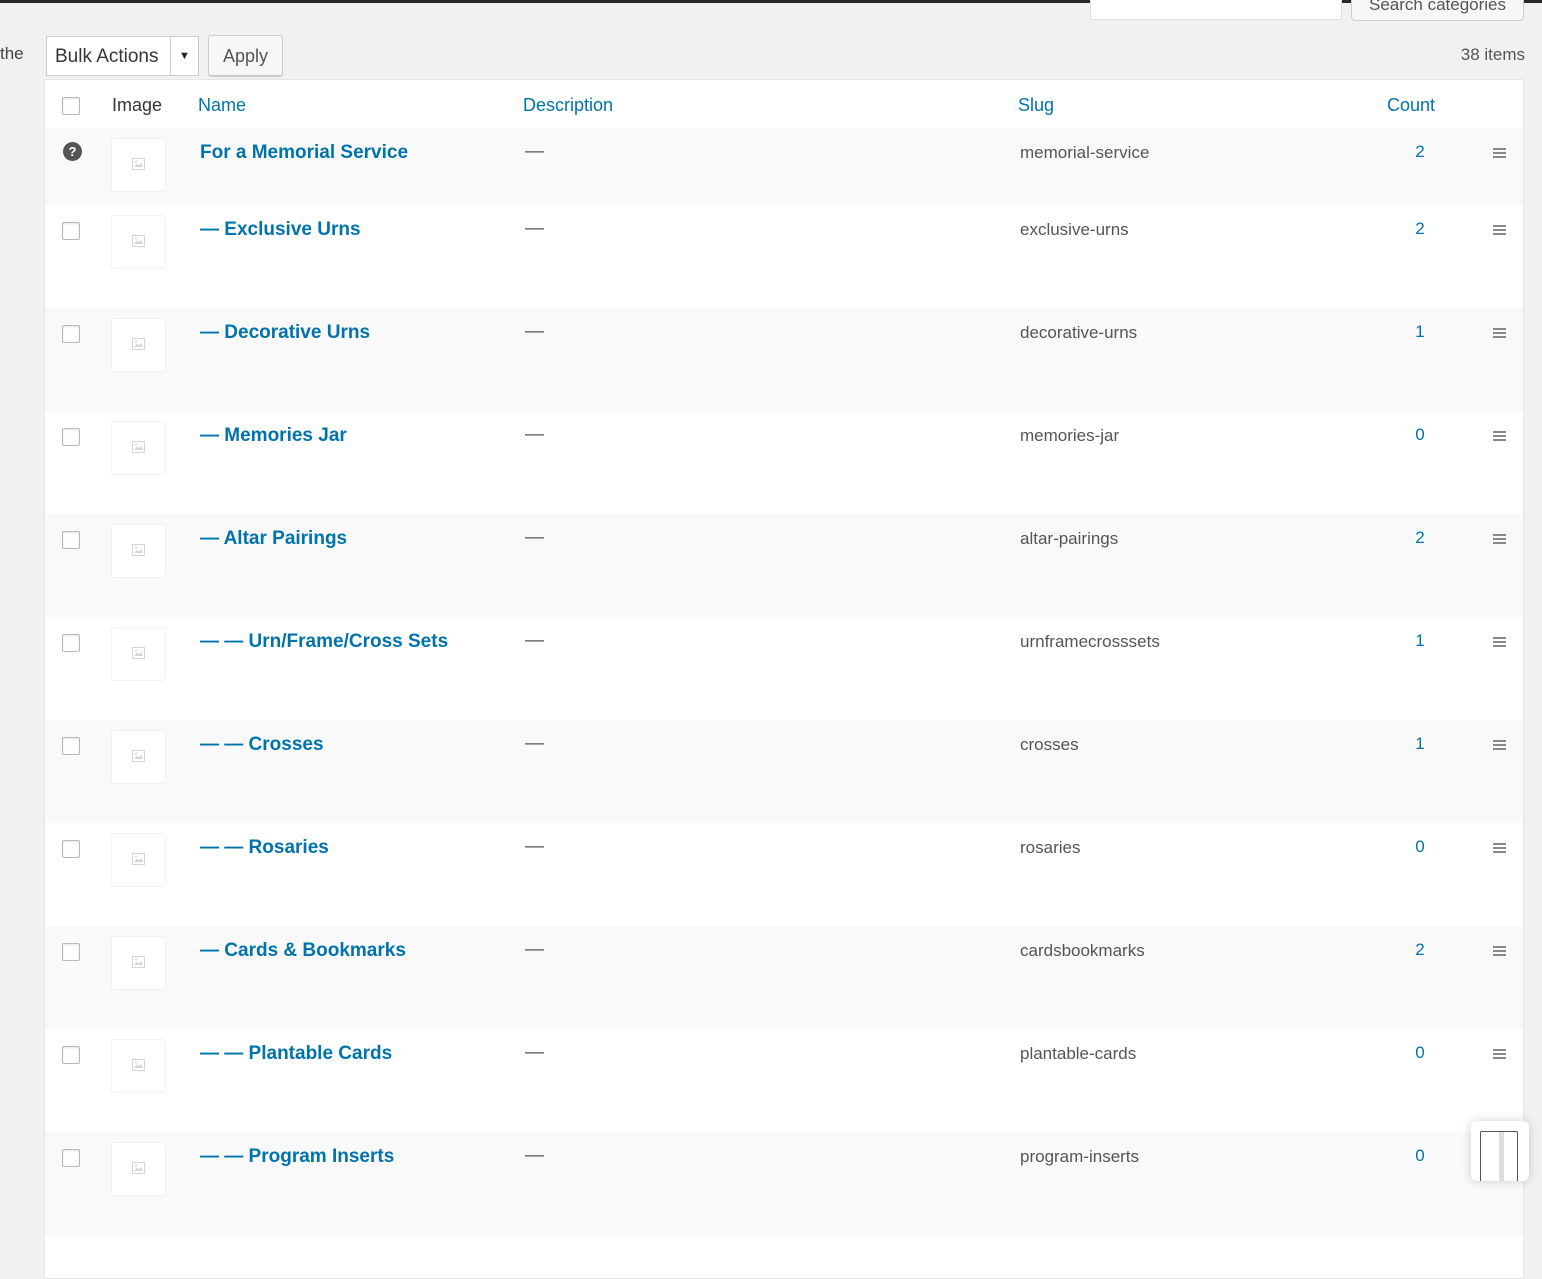  Describe the element at coordinates (71, 106) in the screenshot. I see `select-all-checkbox` at that location.